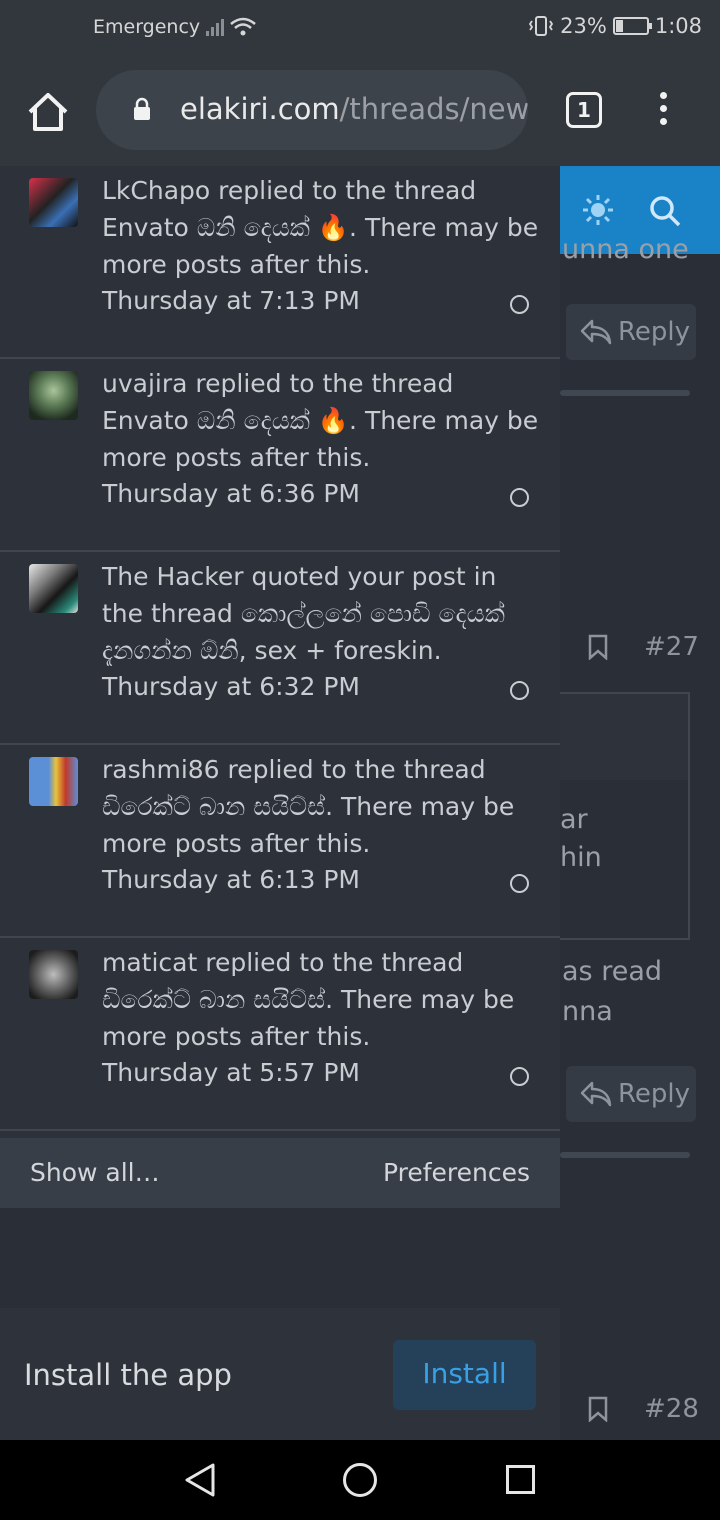  Describe the element at coordinates (584, 110) in the screenshot. I see `tabs-icon: 1` at that location.